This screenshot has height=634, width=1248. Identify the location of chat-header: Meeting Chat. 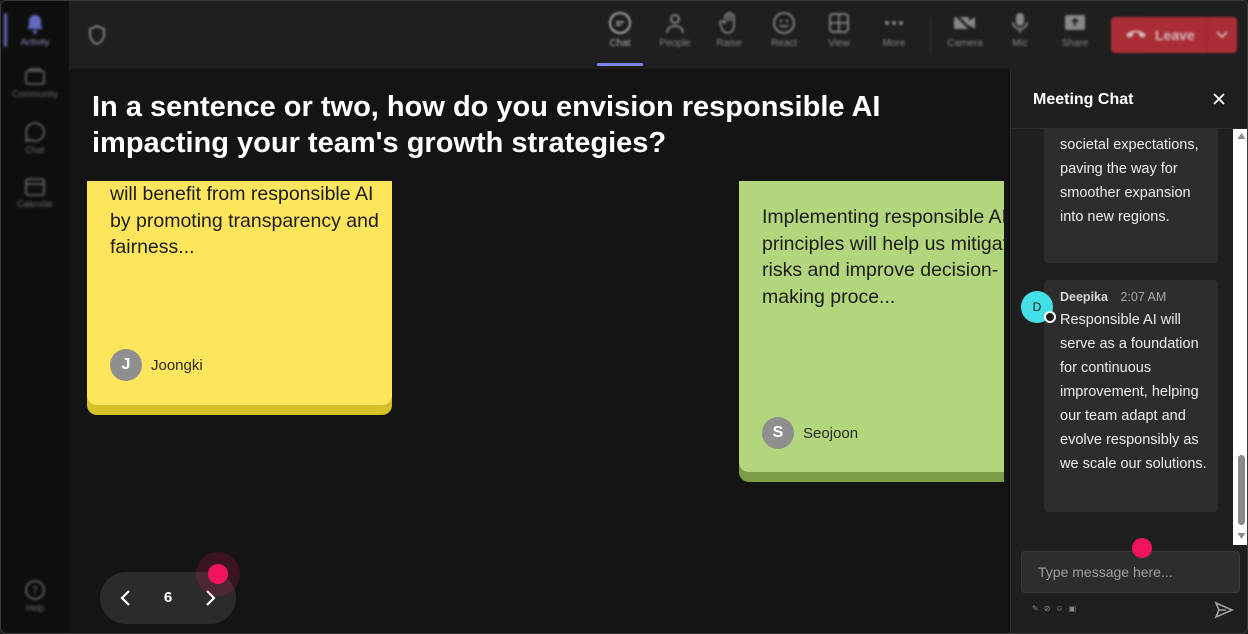
(1129, 99).